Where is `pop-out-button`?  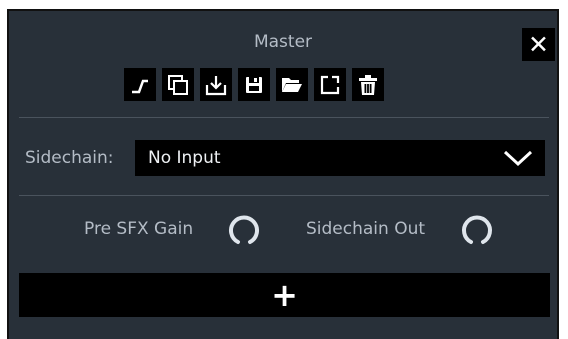 pop-out-button is located at coordinates (330, 84).